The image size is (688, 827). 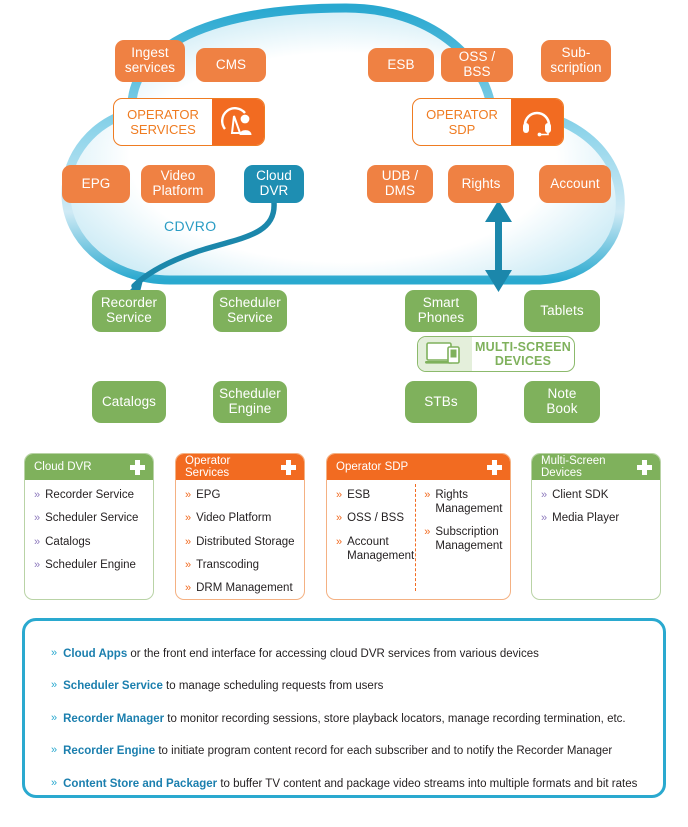 I want to click on node-label: Sub- scription, so click(x=576, y=60).